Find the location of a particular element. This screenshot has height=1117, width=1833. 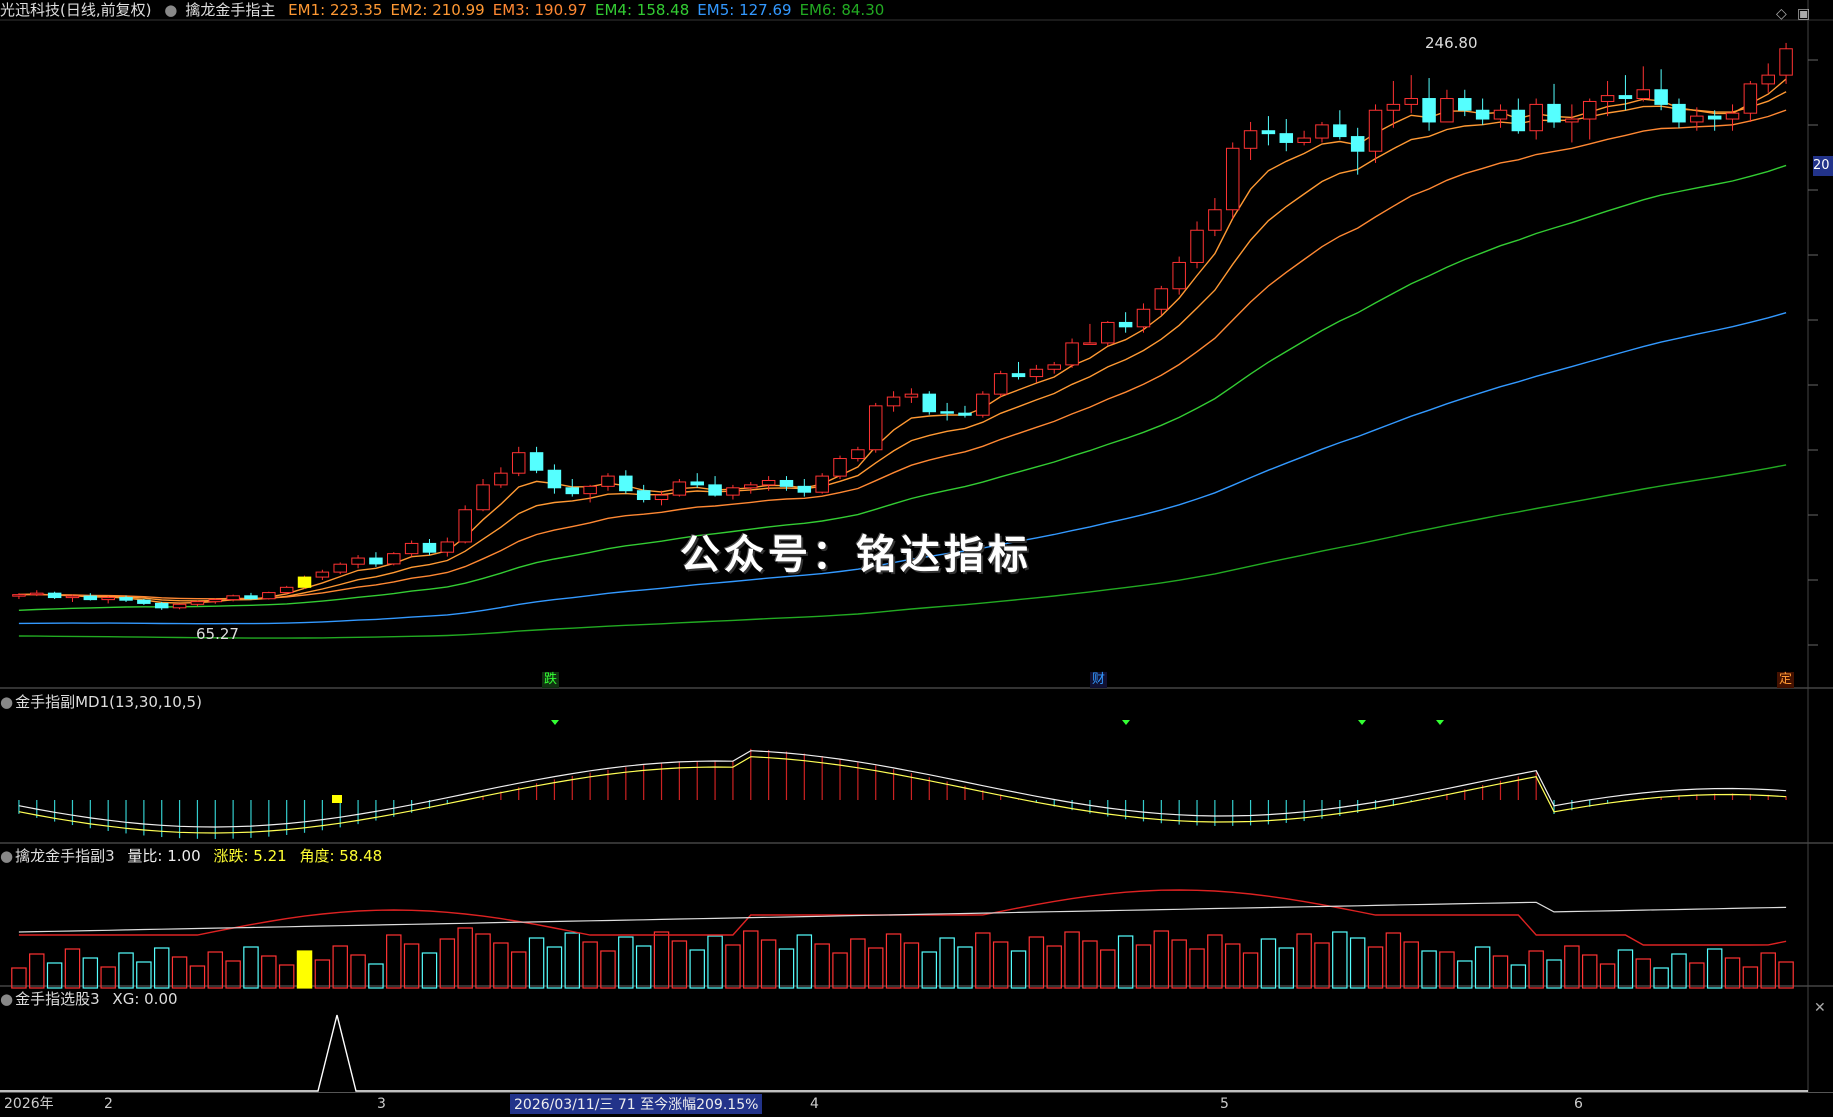

panel3-header: ● 擒龙金手指副3 量比: 1.00 涨跌: 5.21 角度: 58.48 is located at coordinates (195, 856).